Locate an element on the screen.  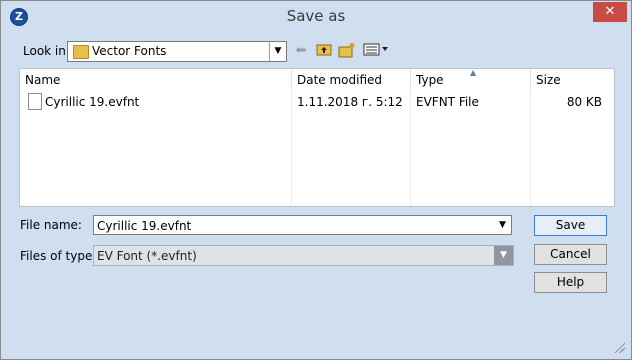
back-arrow-icon: ⬅ is located at coordinates (301, 51).